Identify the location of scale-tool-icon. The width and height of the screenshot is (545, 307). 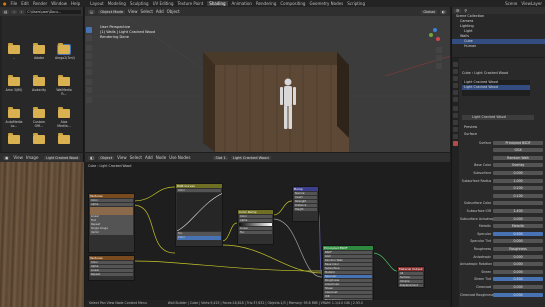
(89, 64).